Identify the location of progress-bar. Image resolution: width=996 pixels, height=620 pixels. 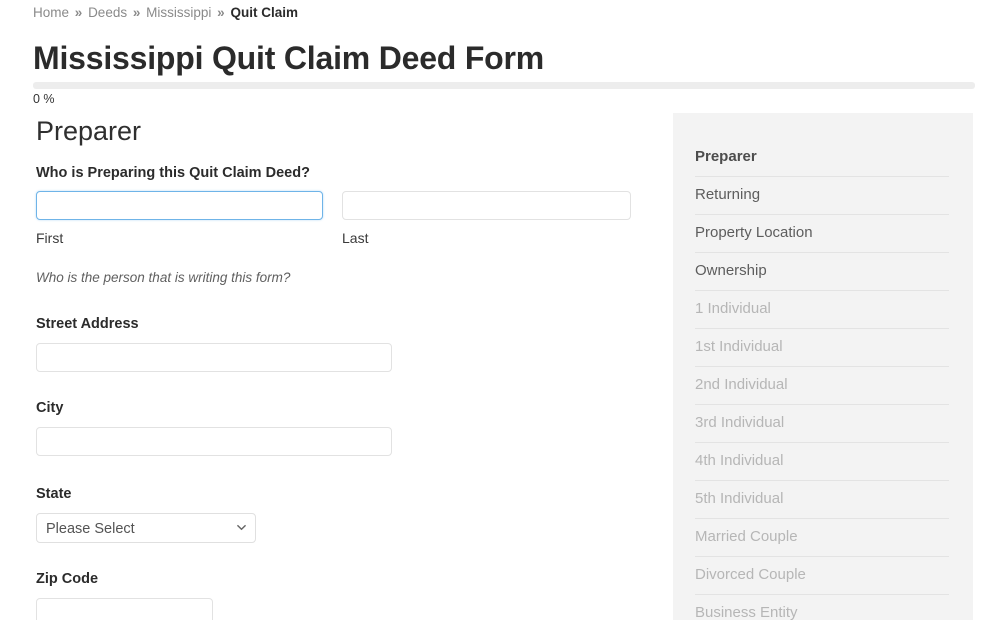
(504, 85).